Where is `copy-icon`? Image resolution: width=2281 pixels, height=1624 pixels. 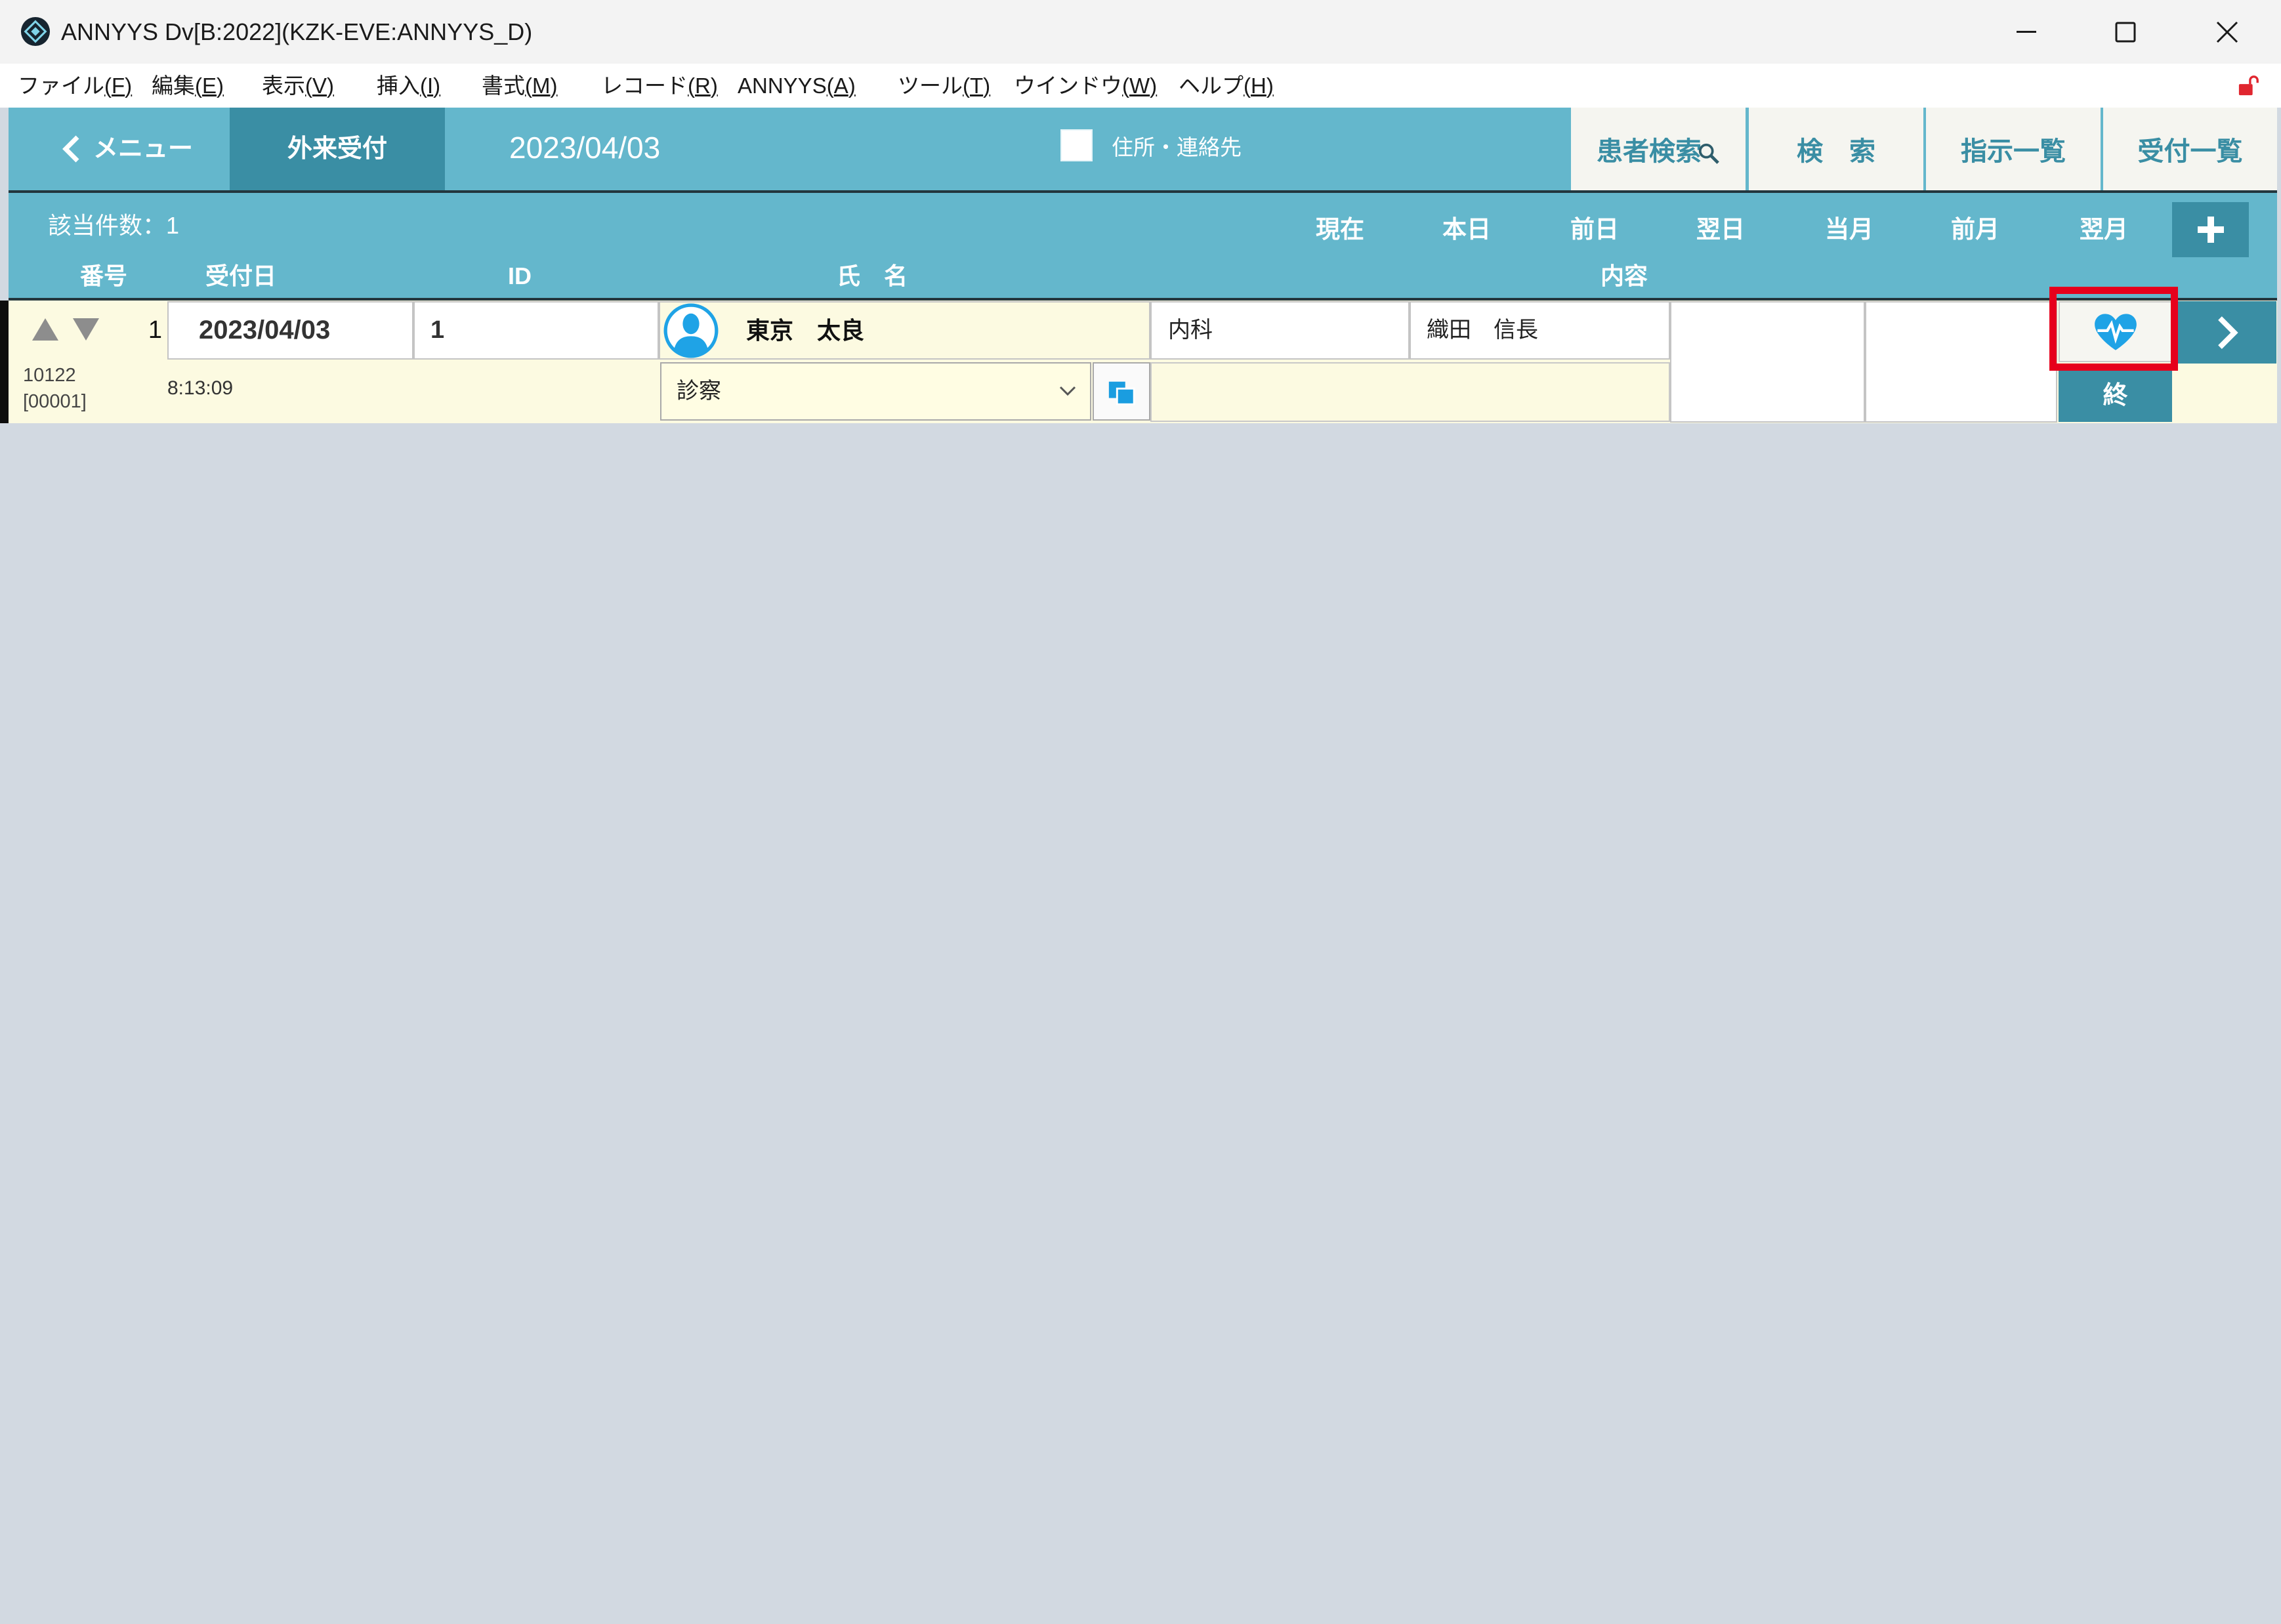 copy-icon is located at coordinates (1121, 394).